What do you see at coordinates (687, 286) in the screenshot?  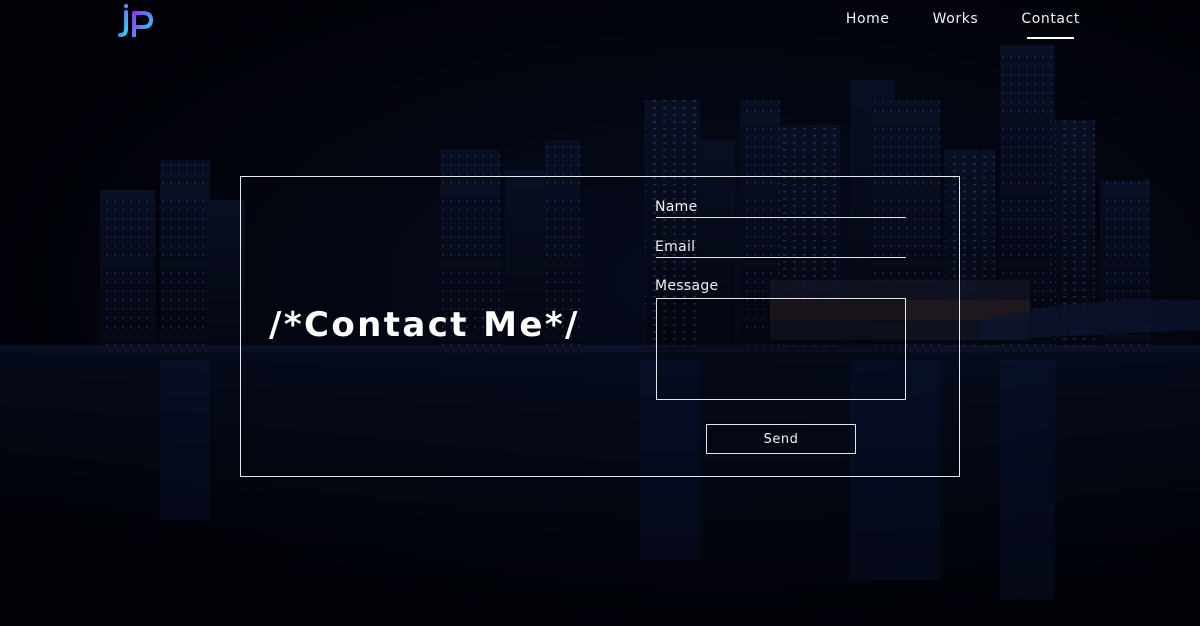 I see `message-label: Message` at bounding box center [687, 286].